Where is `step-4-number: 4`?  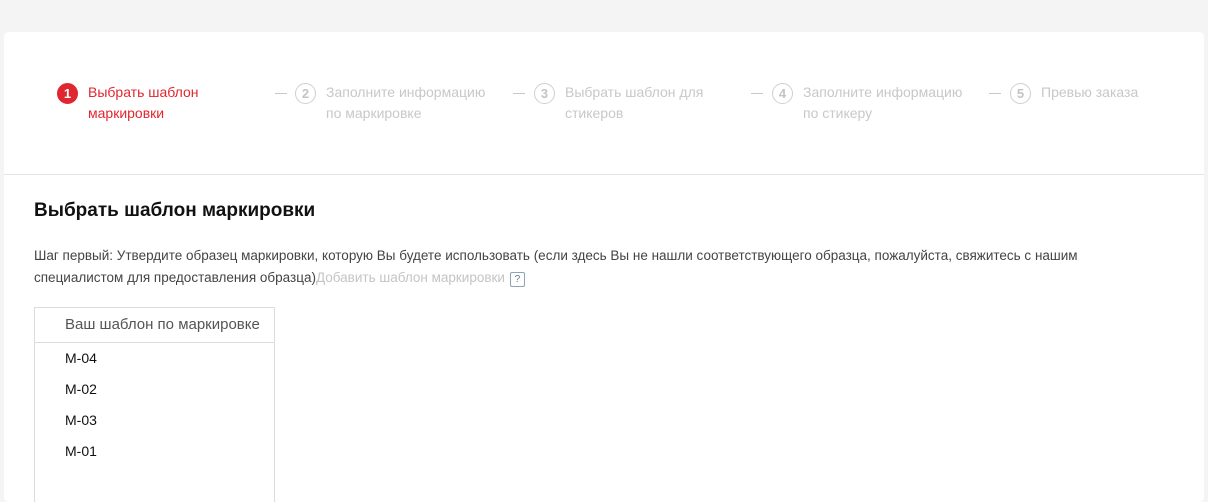
step-4-number: 4 is located at coordinates (782, 93).